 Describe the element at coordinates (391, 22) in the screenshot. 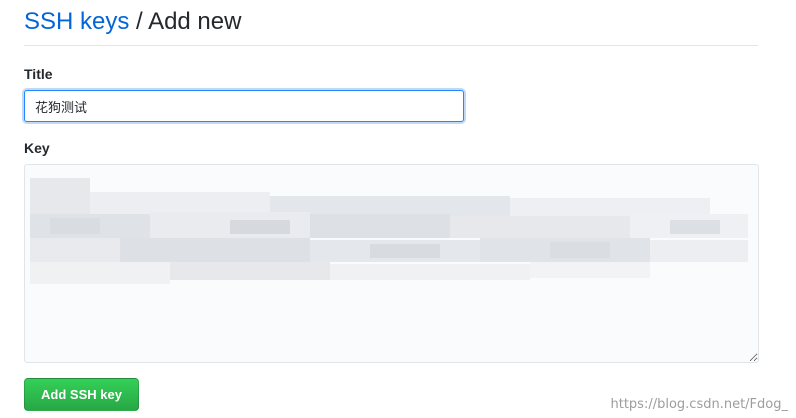

I see `page-title: SSH keys / Add new` at that location.